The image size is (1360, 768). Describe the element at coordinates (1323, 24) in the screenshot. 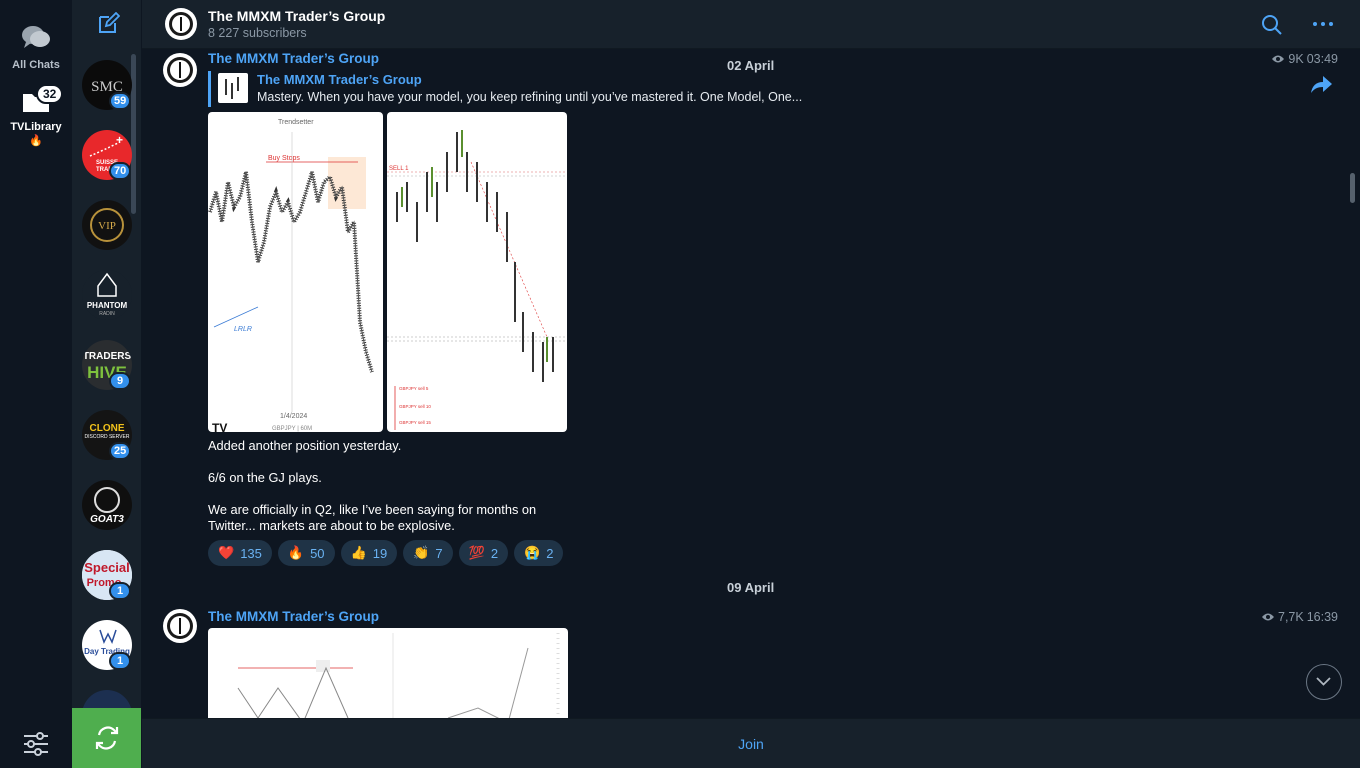

I see `more-options-icon` at that location.